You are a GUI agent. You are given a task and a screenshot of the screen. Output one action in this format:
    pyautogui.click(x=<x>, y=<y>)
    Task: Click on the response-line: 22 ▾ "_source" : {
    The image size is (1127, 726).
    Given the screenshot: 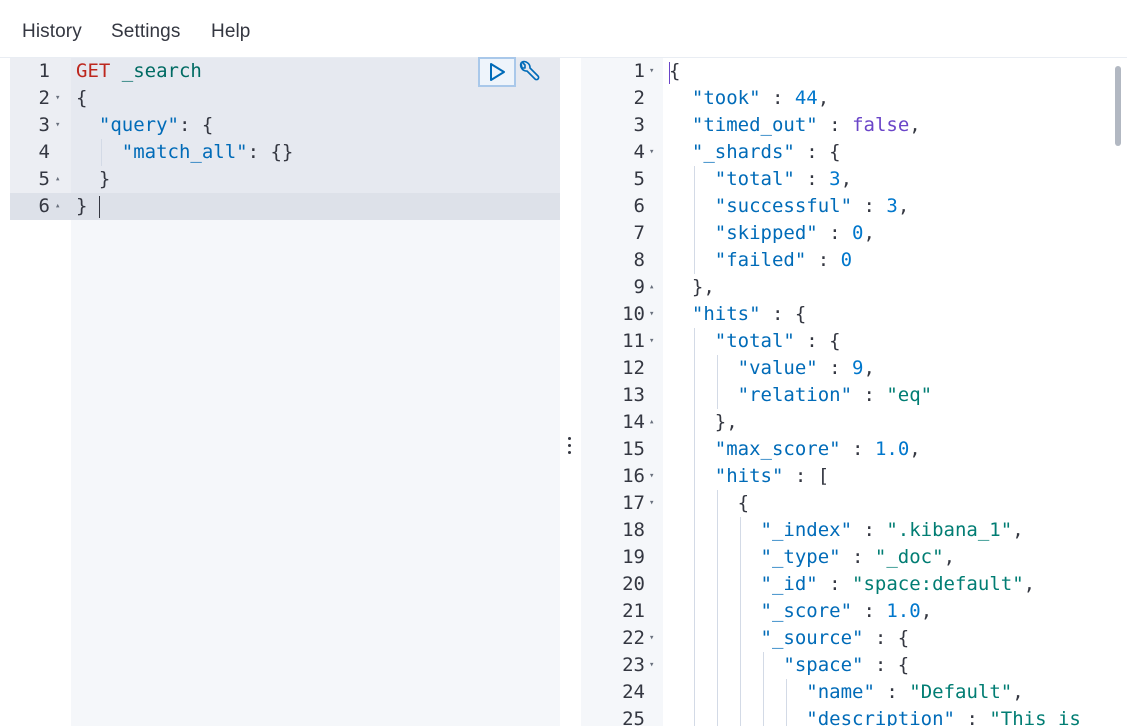 What is the action you would take?
    pyautogui.click(x=854, y=638)
    